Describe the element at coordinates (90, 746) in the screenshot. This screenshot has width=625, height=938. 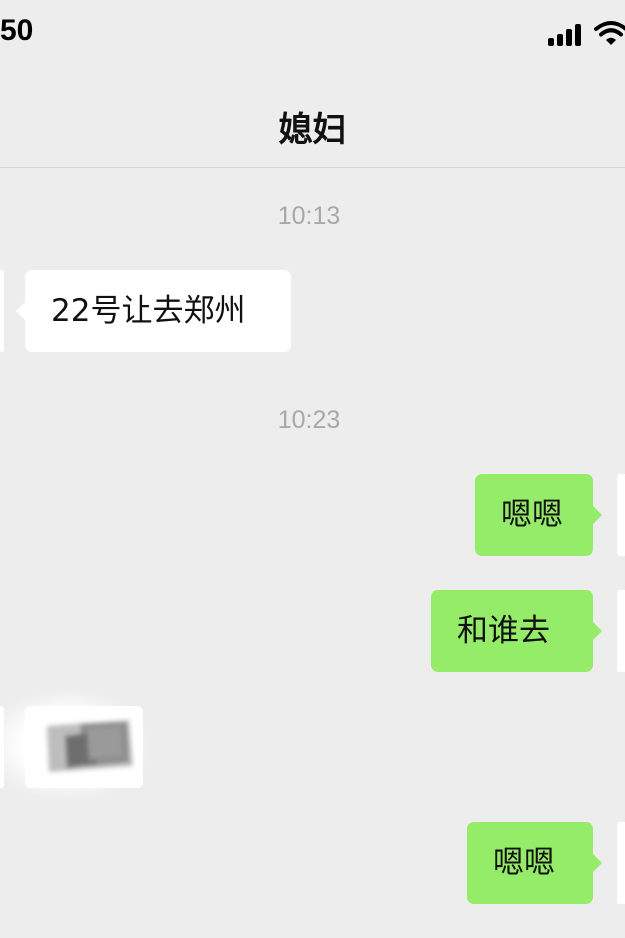
I see `image-thumbnail` at that location.